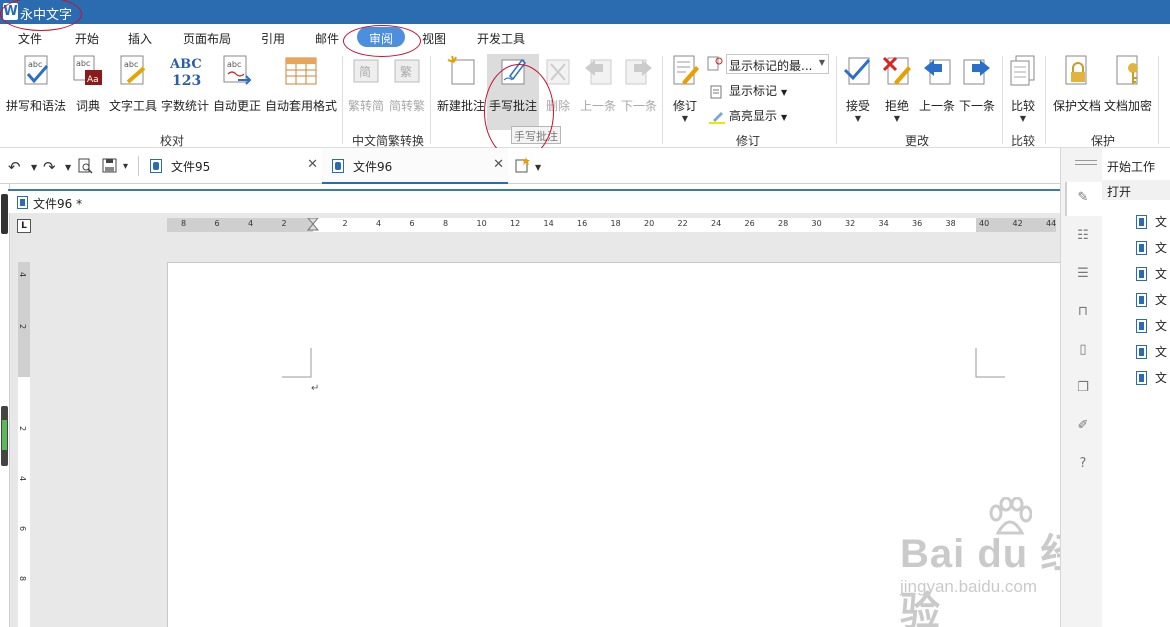 The image size is (1170, 627). Describe the element at coordinates (133, 84) in the screenshot. I see `text-tools-button: abc 文字工具` at that location.